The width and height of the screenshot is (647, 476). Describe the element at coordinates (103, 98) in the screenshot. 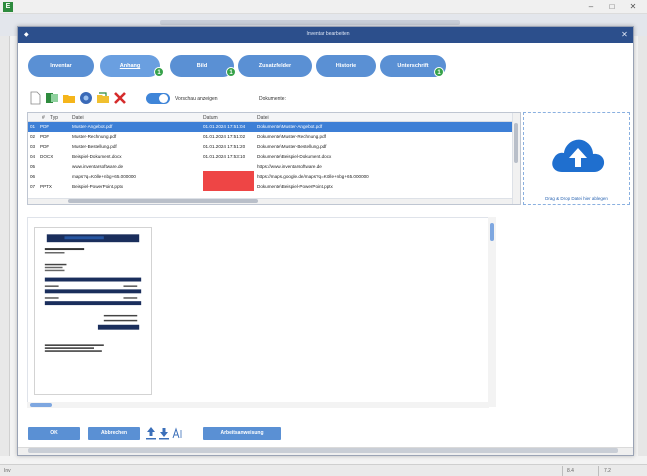

I see `open-folder-icon` at that location.